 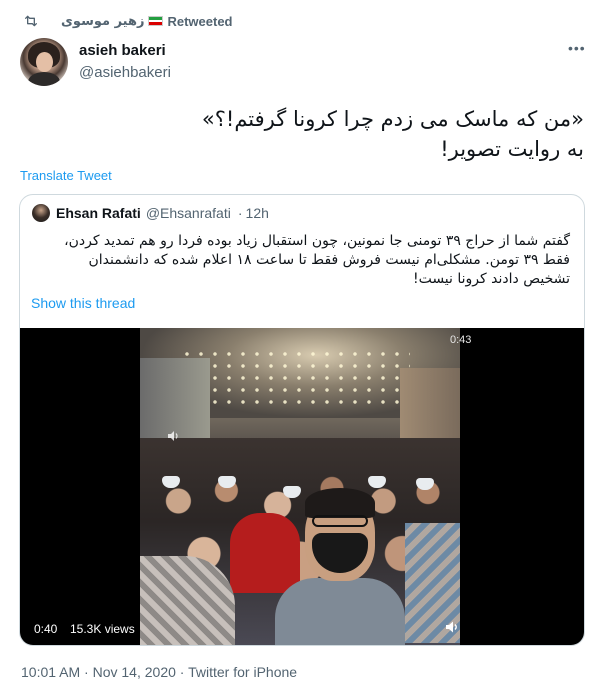 I want to click on author-display-name: asieh bakeri, so click(x=125, y=51).